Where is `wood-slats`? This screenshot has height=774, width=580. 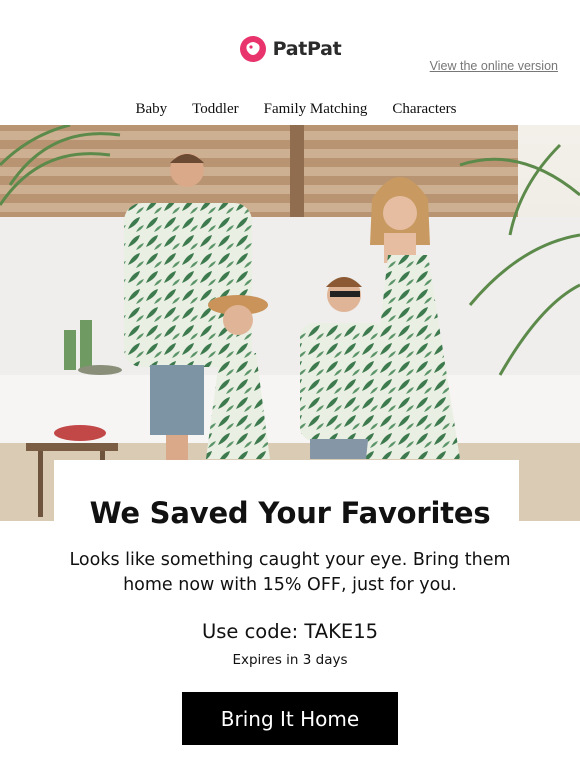 wood-slats is located at coordinates (259, 171).